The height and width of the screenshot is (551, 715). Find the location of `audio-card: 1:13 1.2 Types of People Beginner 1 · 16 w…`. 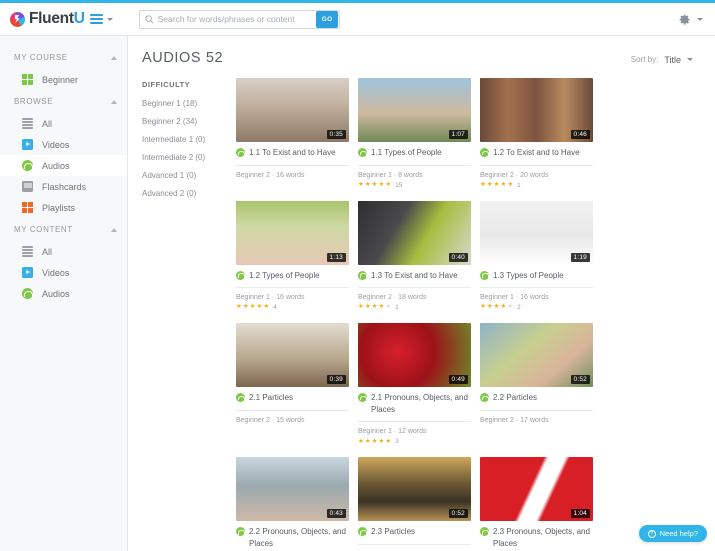

audio-card: 1:13 1.2 Types of People Beginner 1 · 16 w… is located at coordinates (292, 255).